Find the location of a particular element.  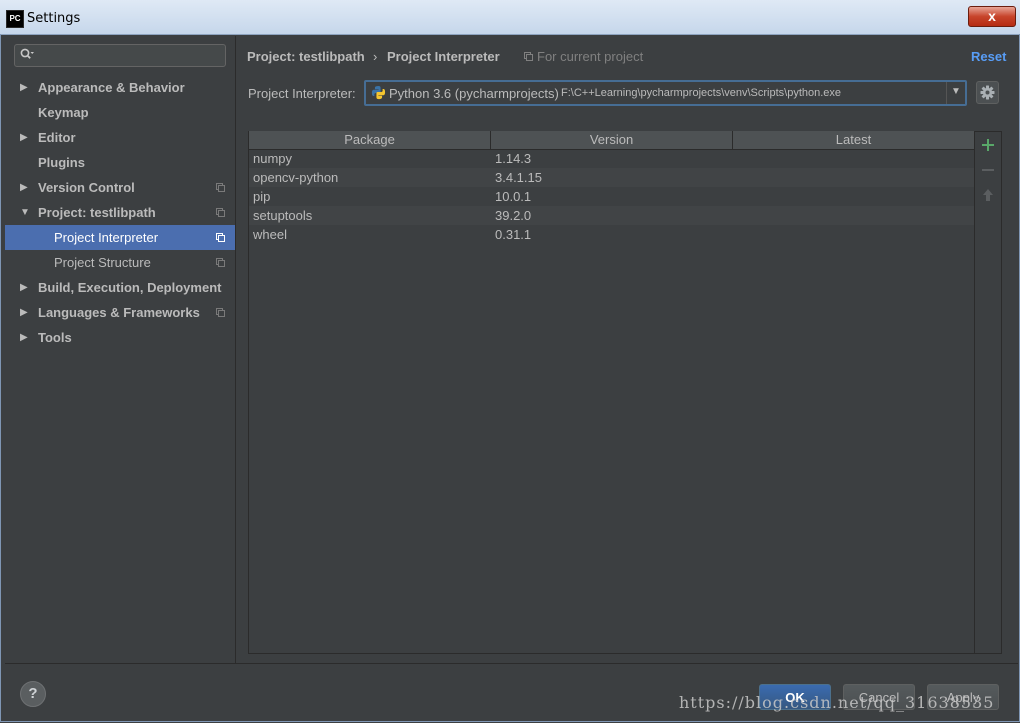

gear-icon is located at coordinates (987, 92).